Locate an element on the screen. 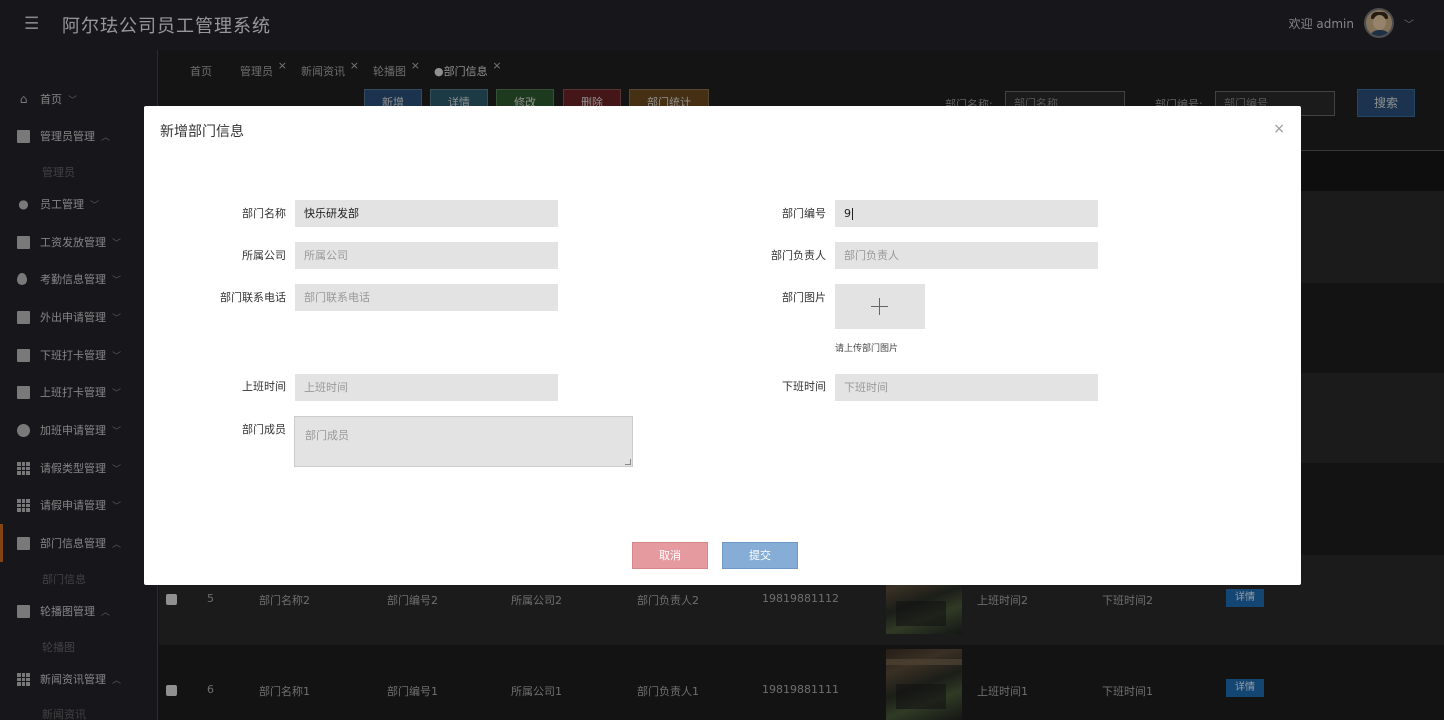 The width and height of the screenshot is (1444, 720). members-placeholder: 部门成员 is located at coordinates (327, 435).